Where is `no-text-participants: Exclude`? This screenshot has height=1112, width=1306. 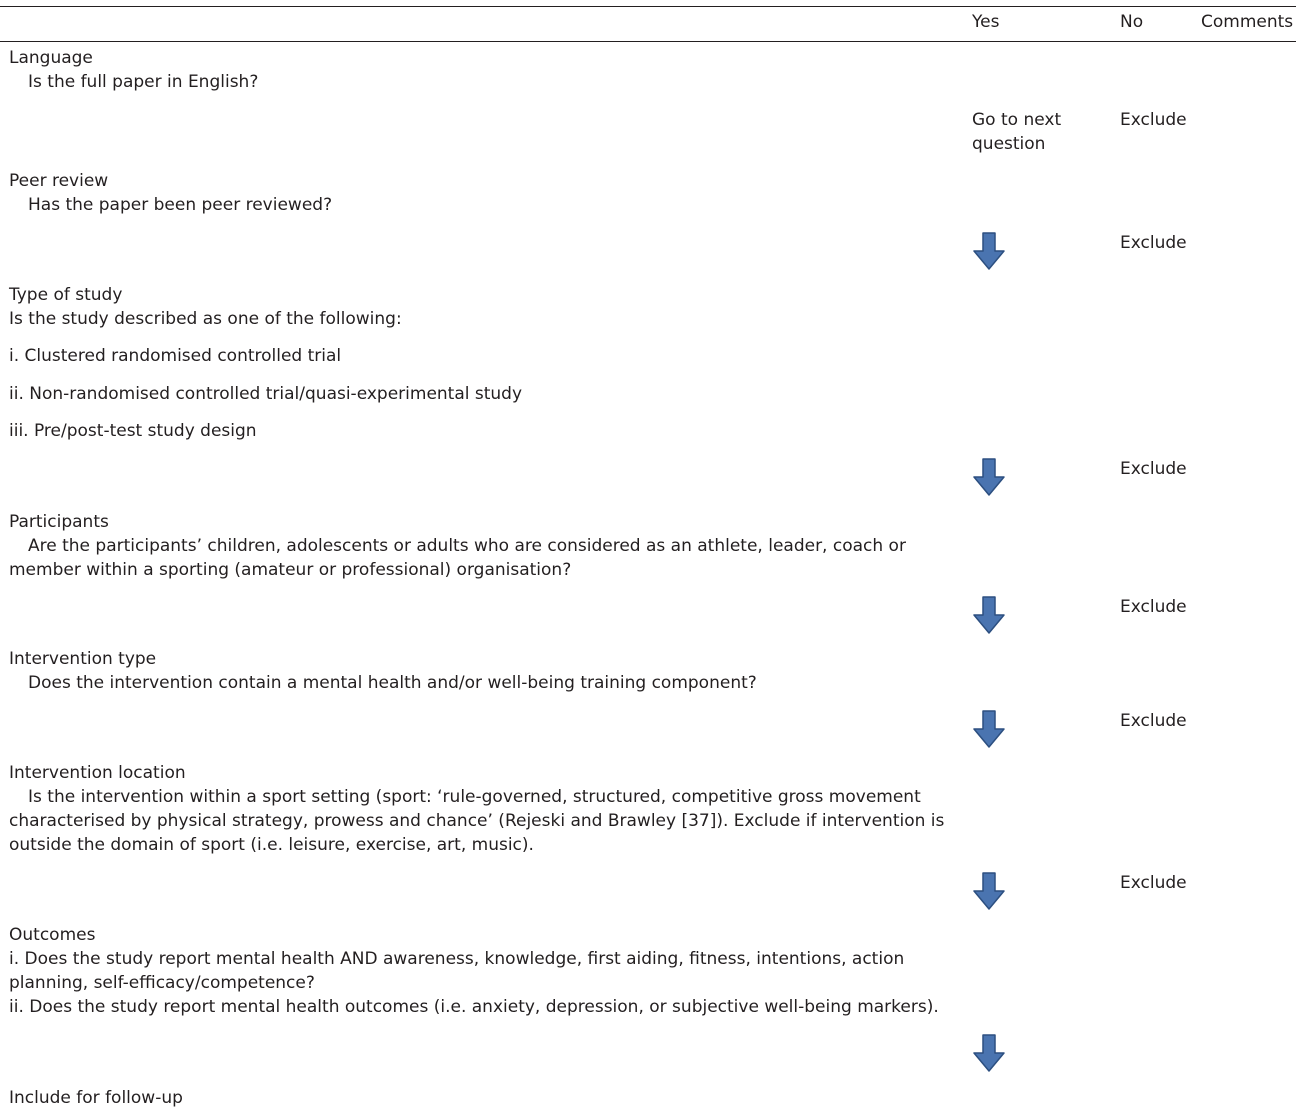 no-text-participants: Exclude is located at coordinates (1153, 607).